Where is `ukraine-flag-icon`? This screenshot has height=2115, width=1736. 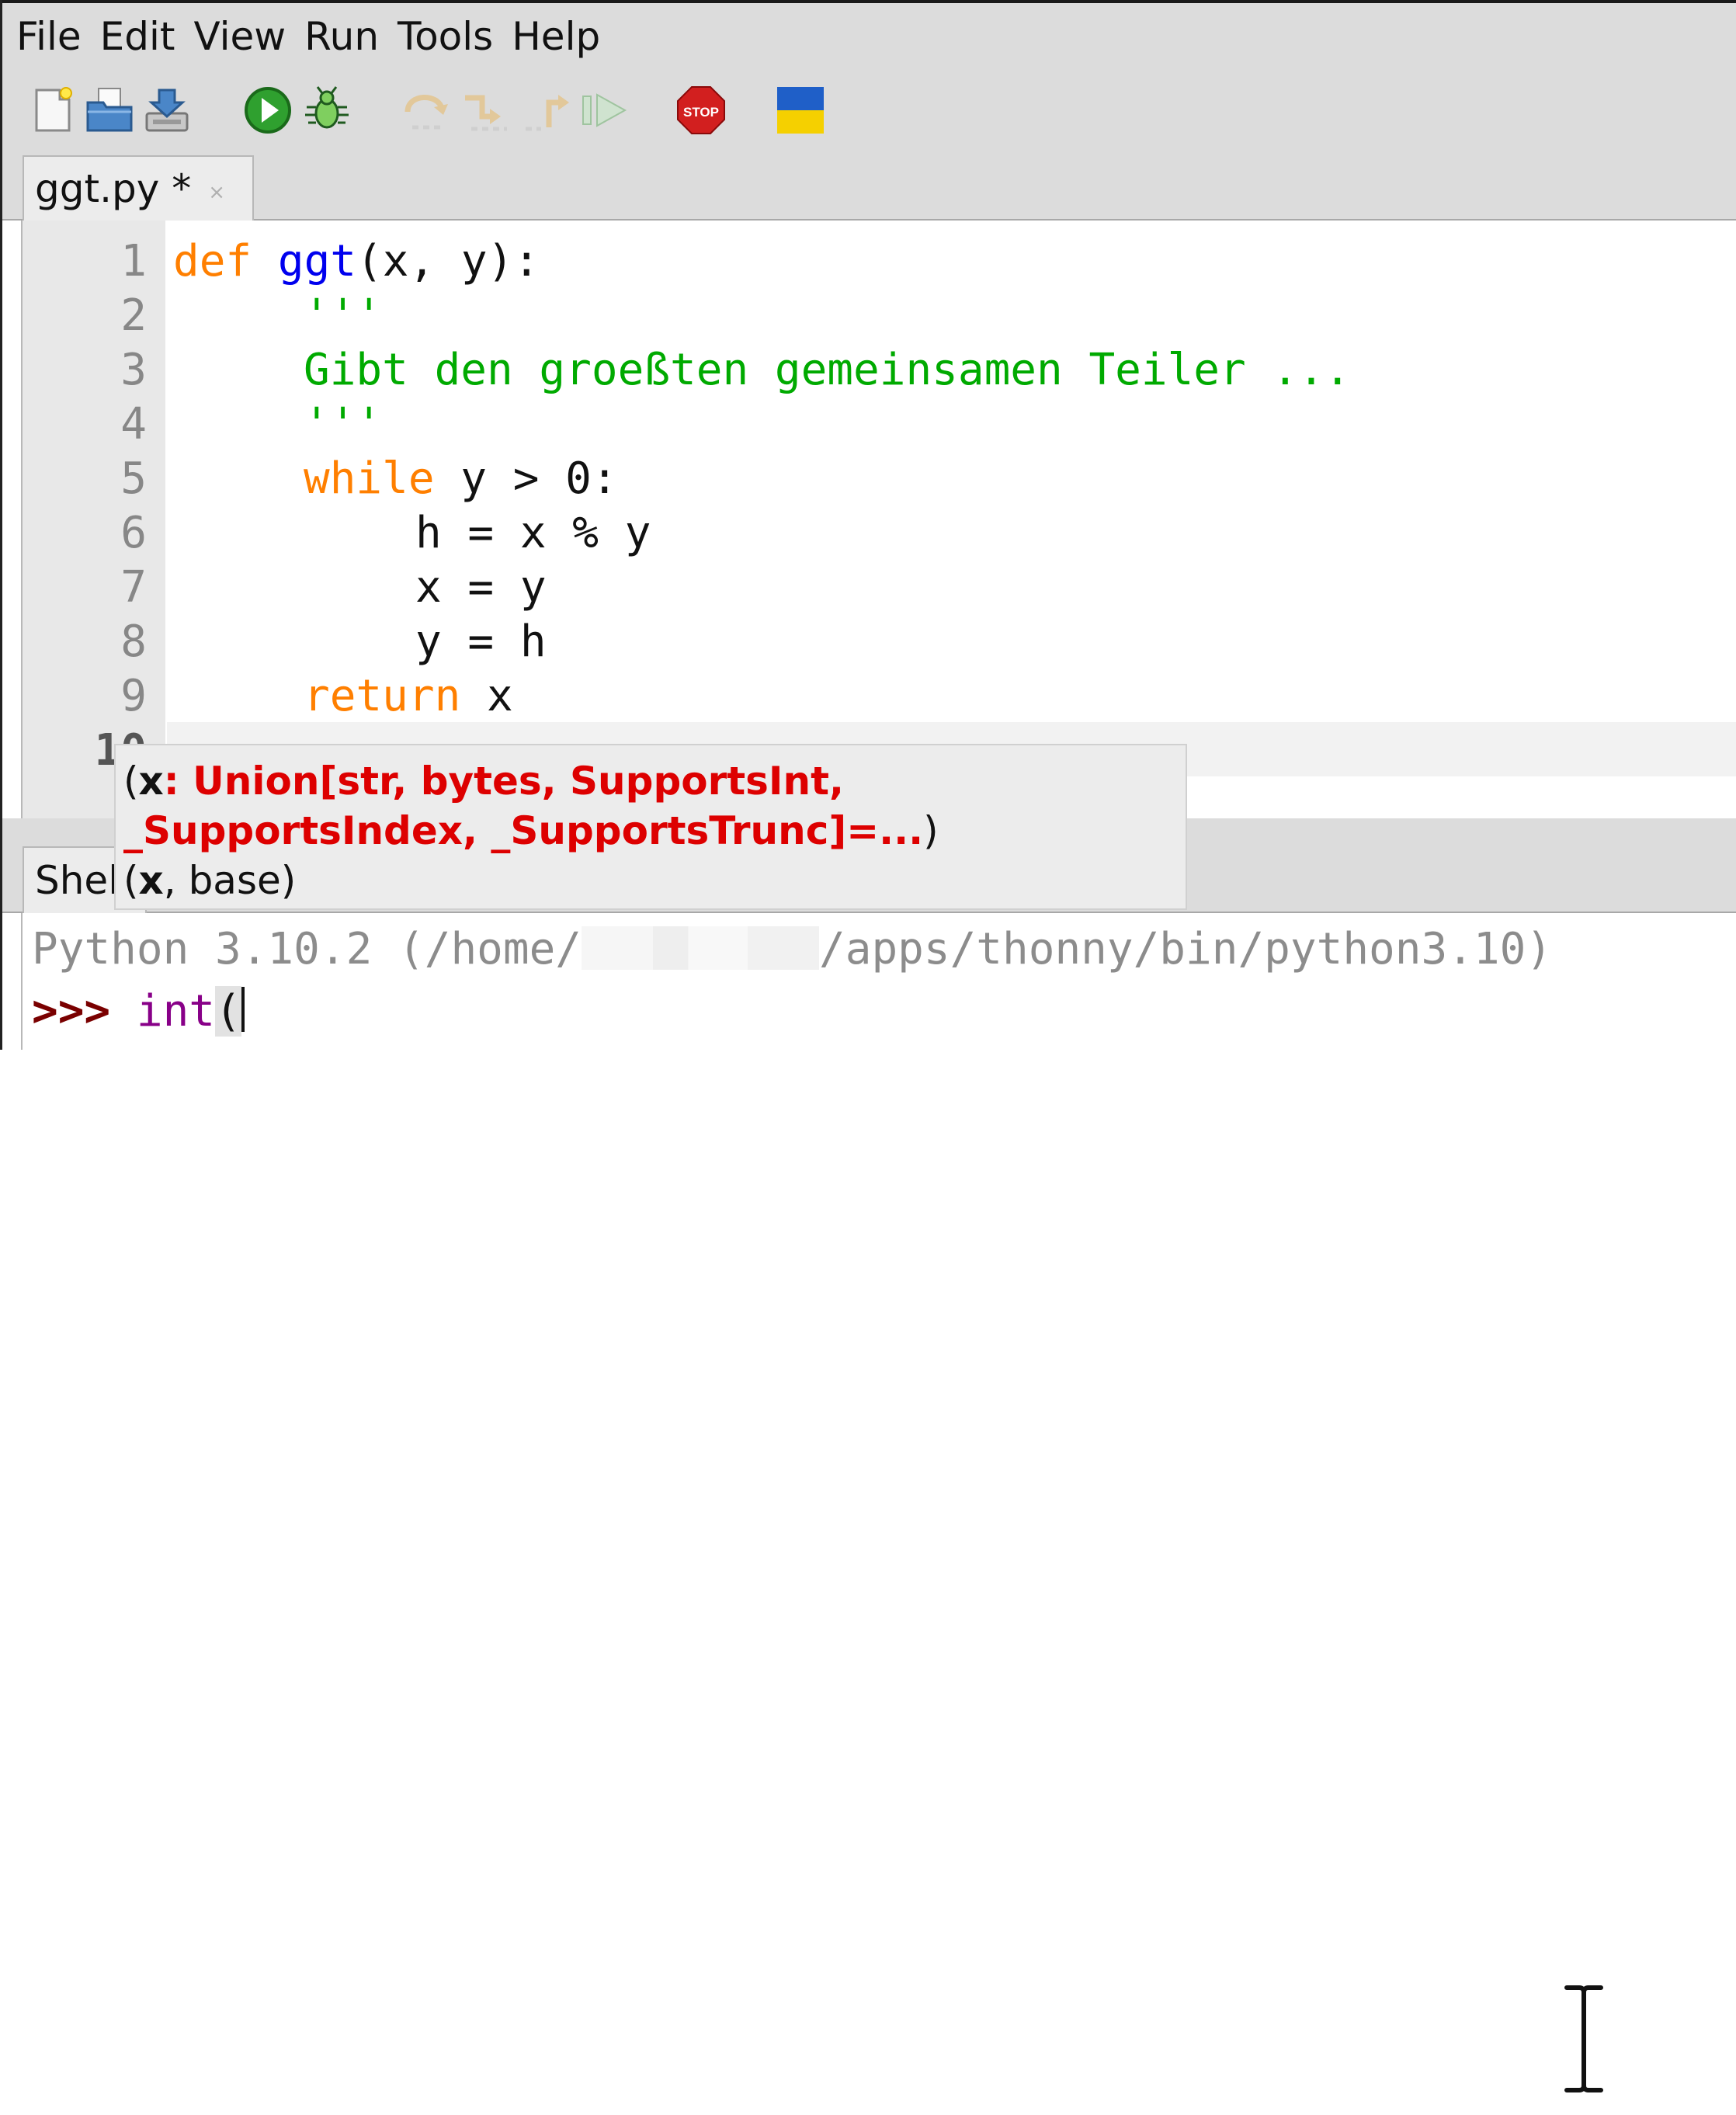
ukraine-flag-icon is located at coordinates (800, 111).